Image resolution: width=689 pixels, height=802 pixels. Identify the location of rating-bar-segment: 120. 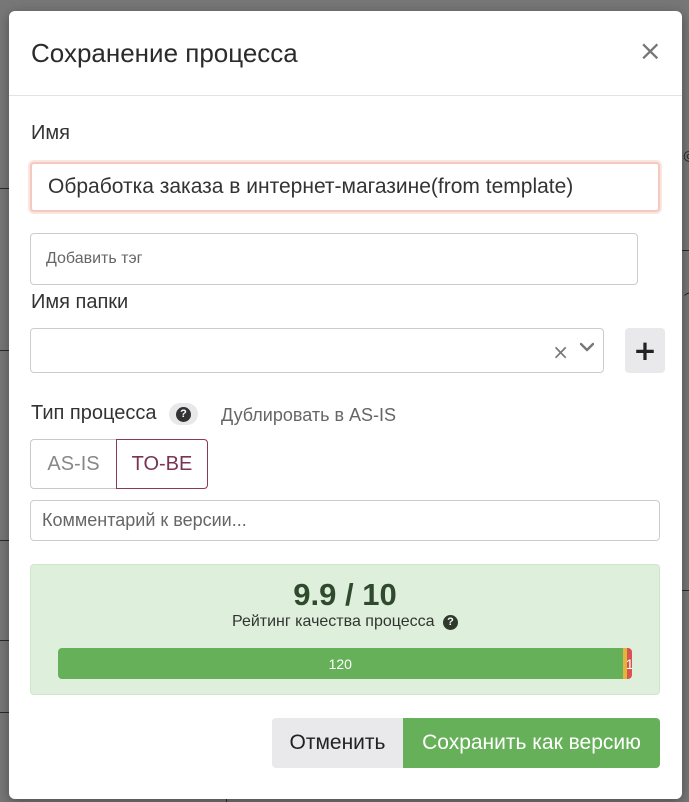
(340, 663).